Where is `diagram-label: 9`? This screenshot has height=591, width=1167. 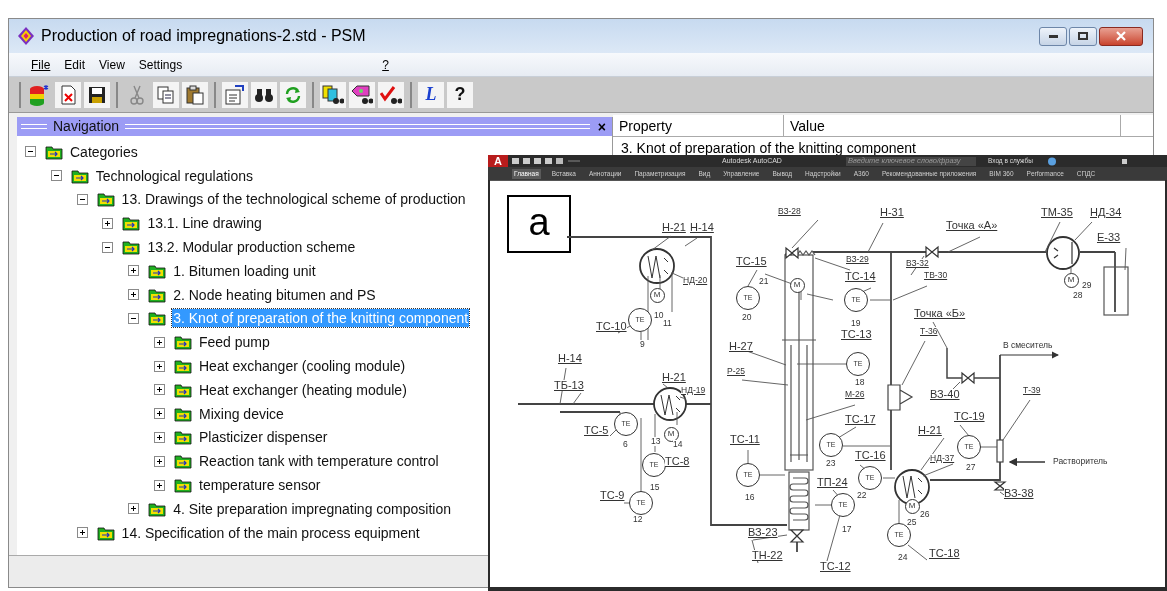
diagram-label: 9 is located at coordinates (642, 344).